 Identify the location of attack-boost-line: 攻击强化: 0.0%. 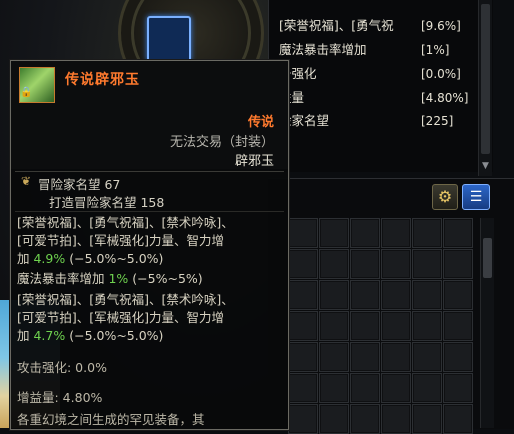
(62, 367).